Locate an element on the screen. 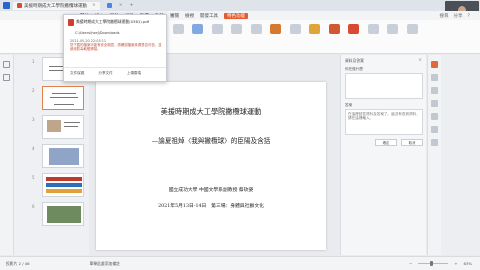 This screenshot has height=270, width=480. share-button: 分享 is located at coordinates (458, 16).